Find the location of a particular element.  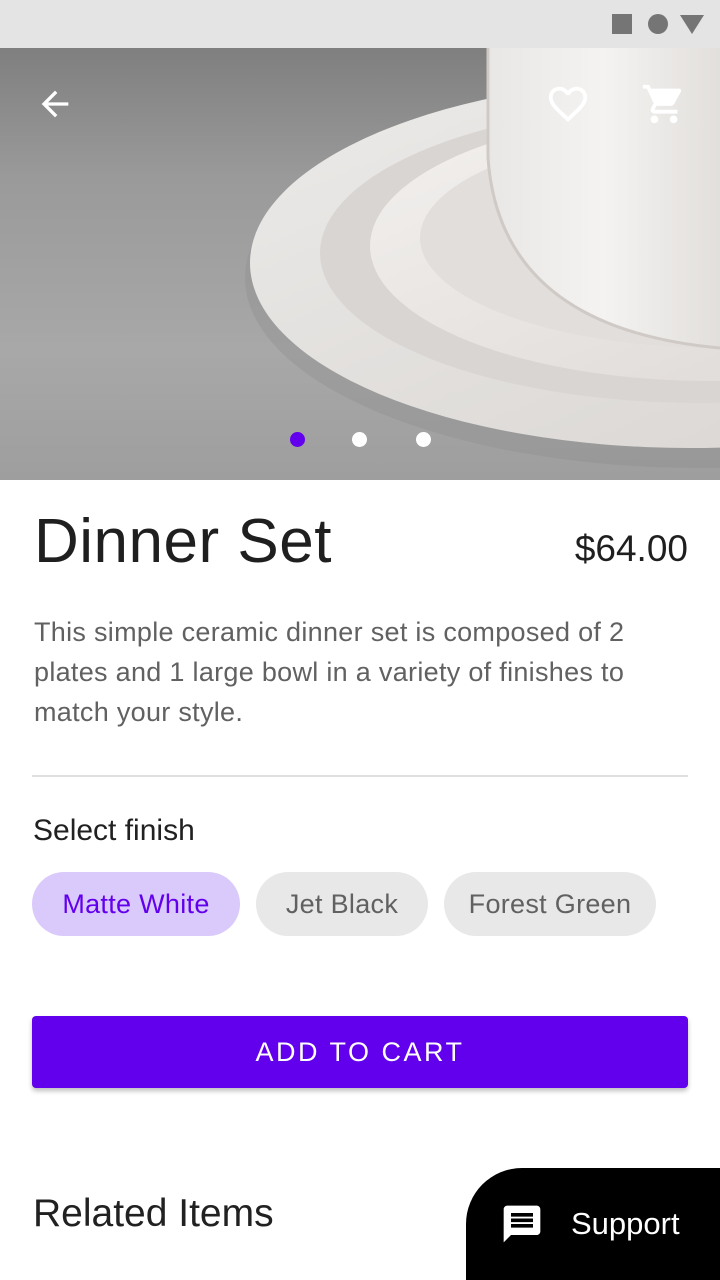

select-finish-label: Select finish is located at coordinates (114, 830).